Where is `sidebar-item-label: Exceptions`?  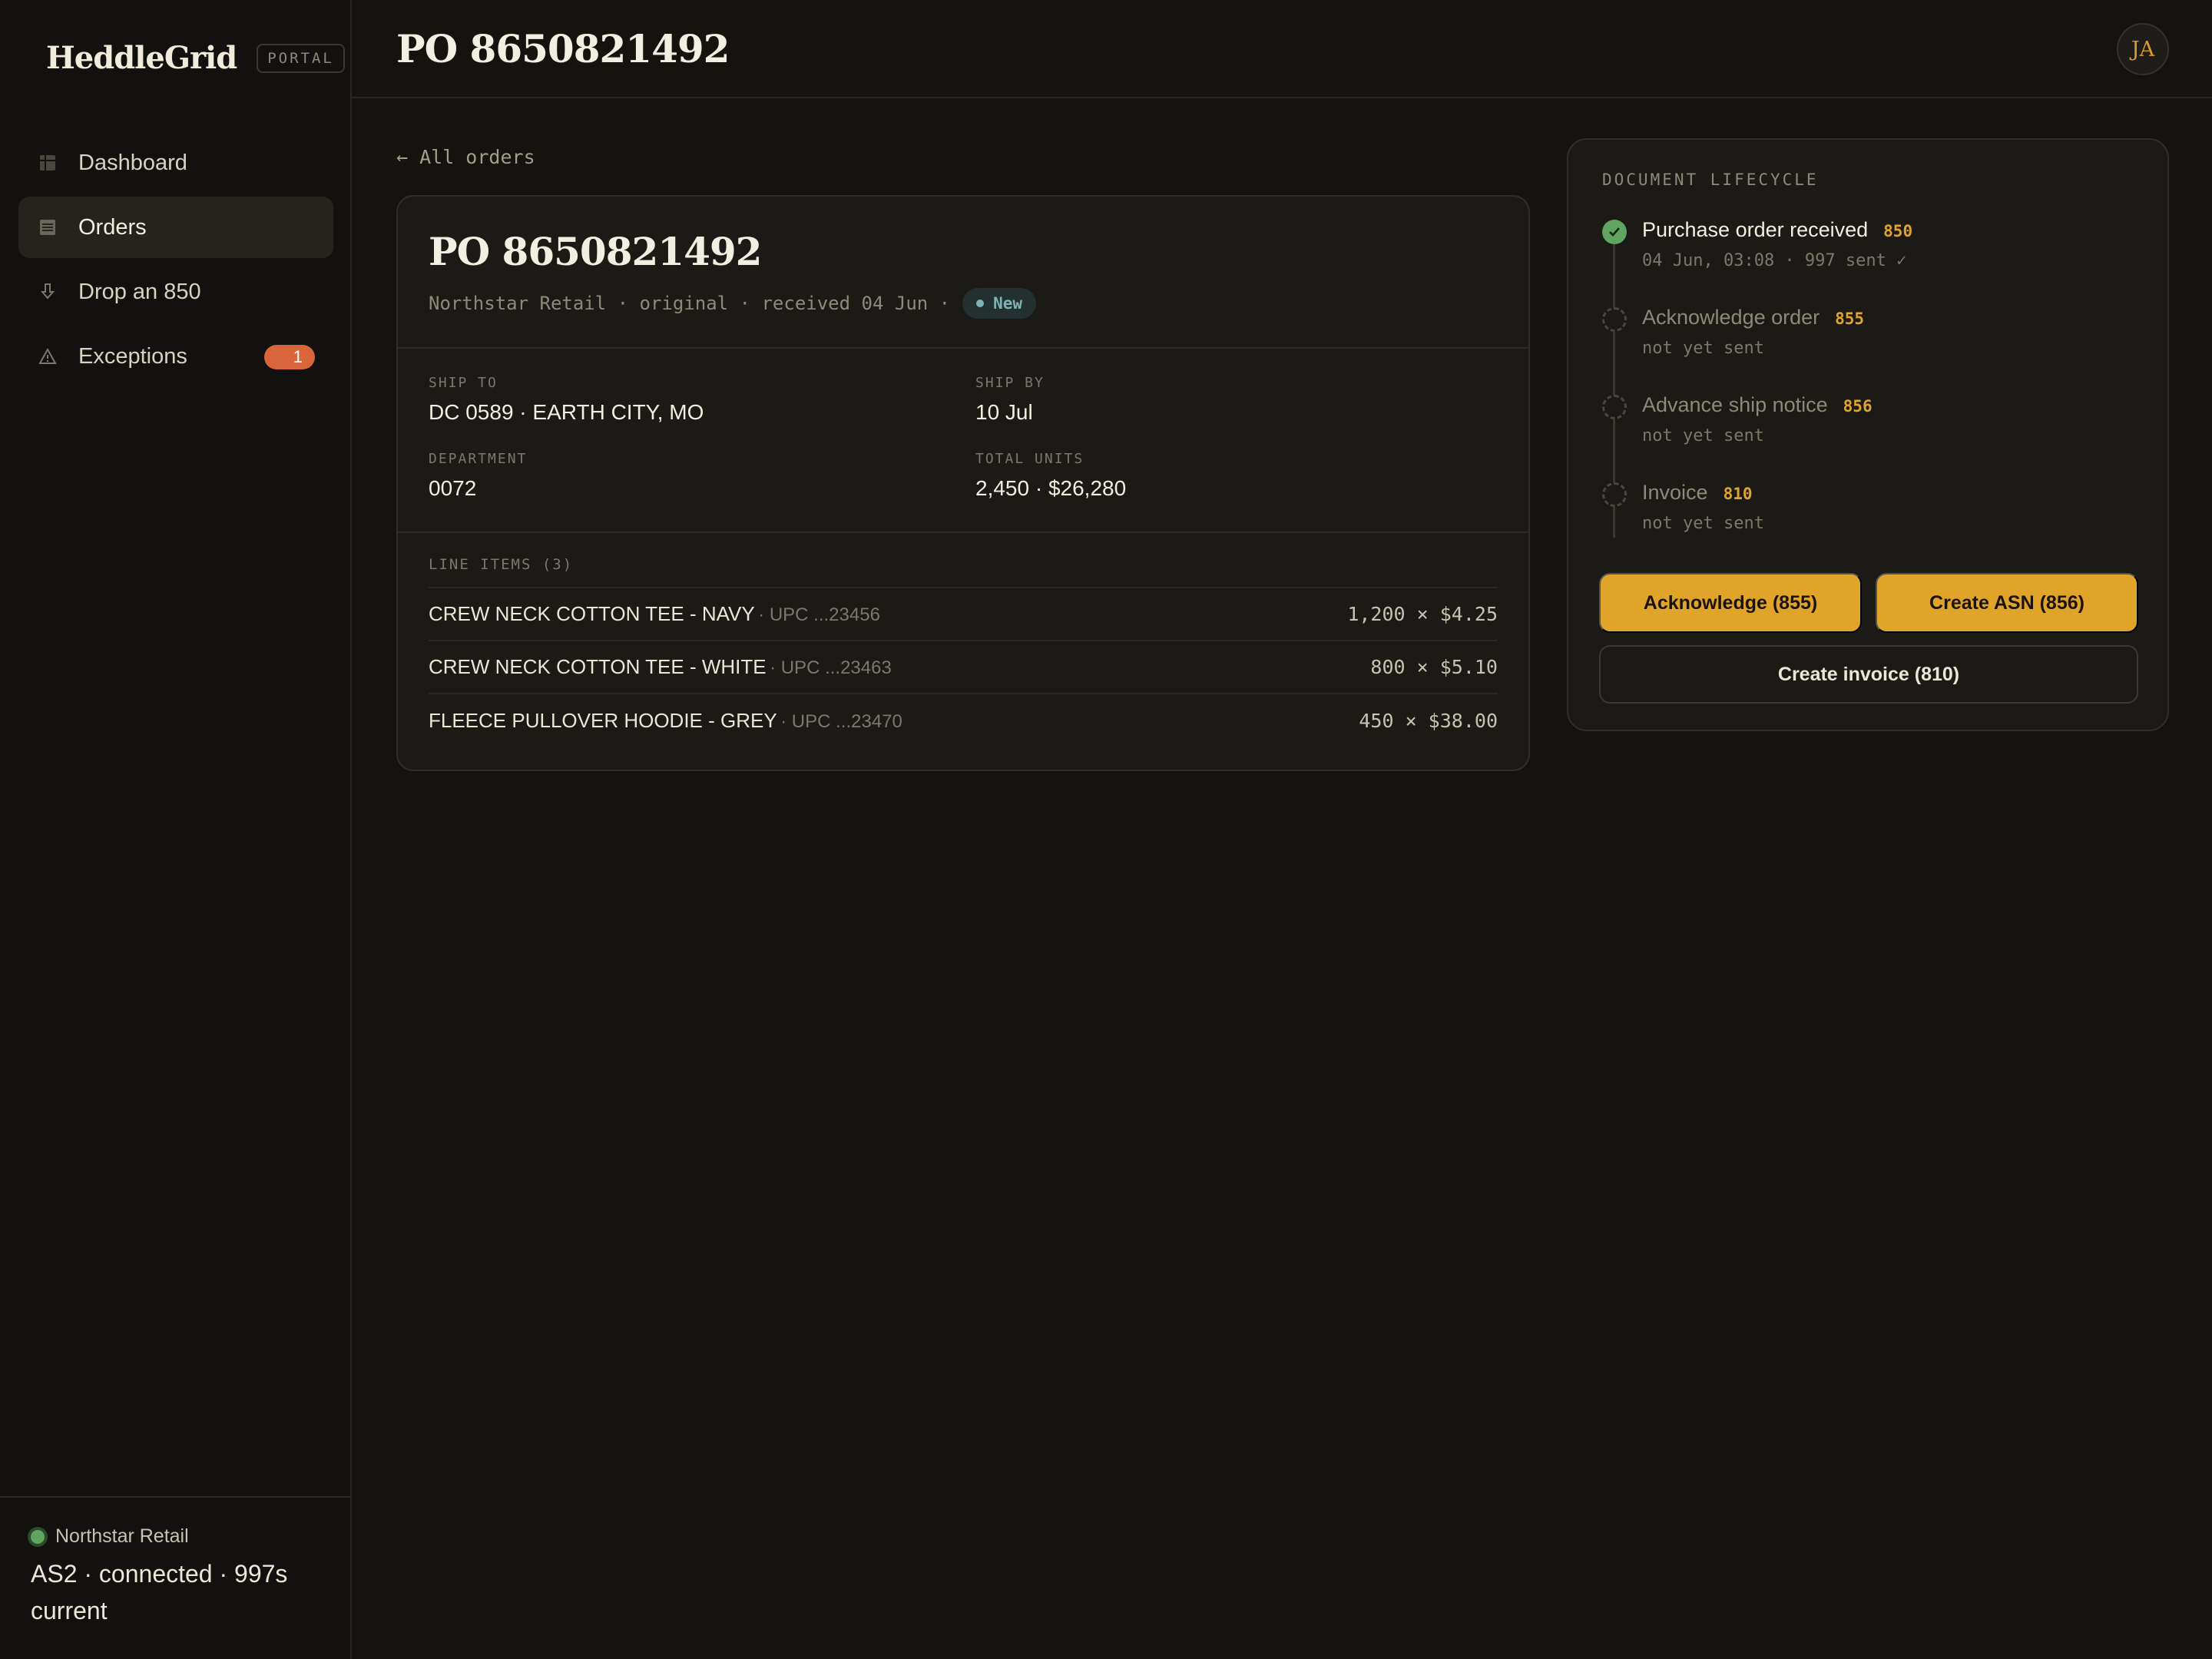
sidebar-item-label: Exceptions is located at coordinates (132, 356).